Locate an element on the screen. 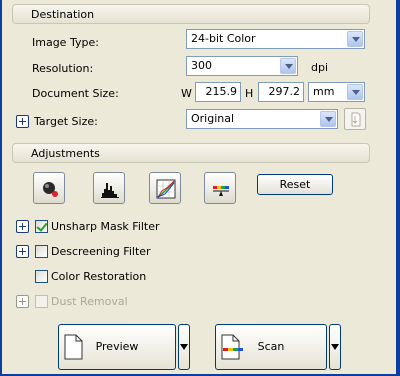 Image resolution: width=400 pixels, height=376 pixels. color-palette-icon is located at coordinates (221, 191).